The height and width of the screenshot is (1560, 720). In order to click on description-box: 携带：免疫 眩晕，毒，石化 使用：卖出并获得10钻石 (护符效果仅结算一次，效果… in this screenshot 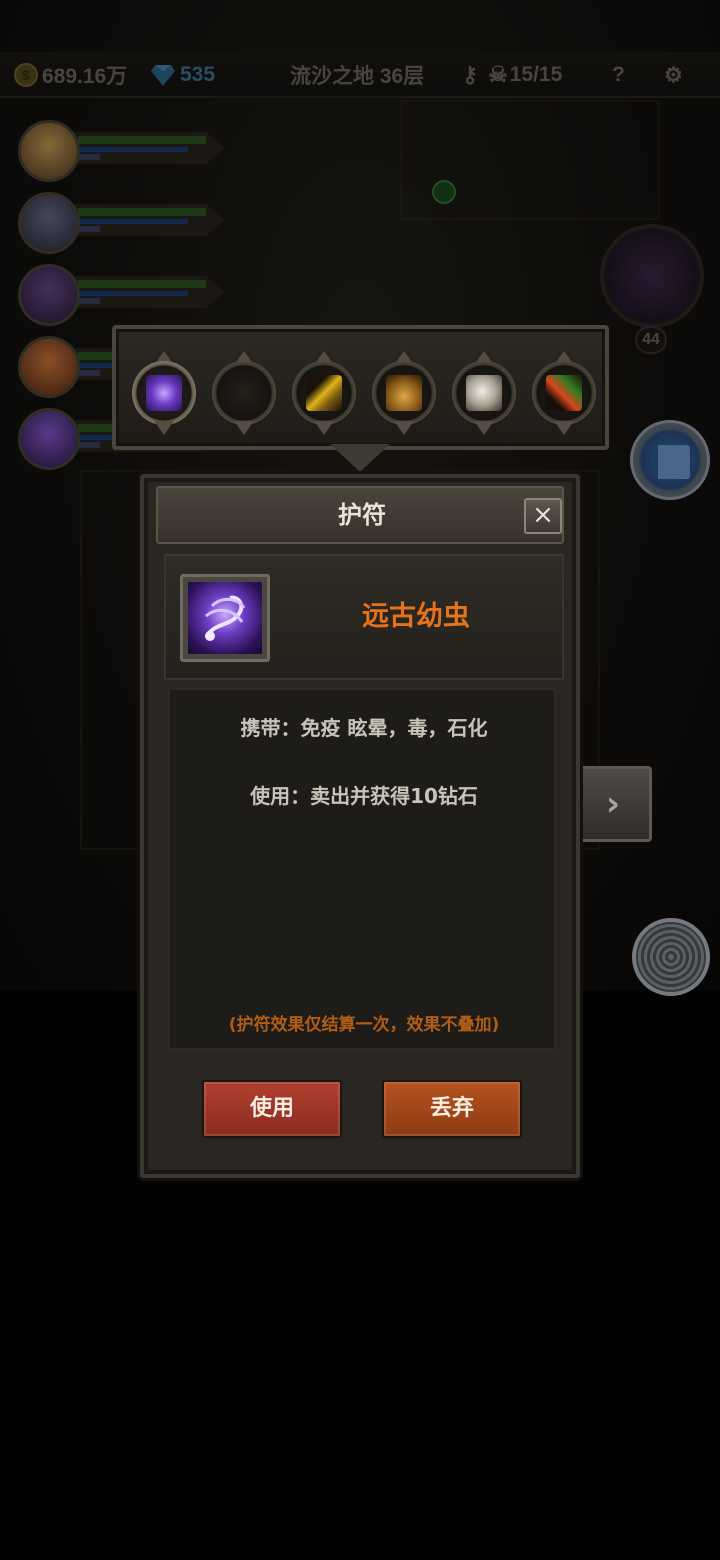, I will do `click(362, 869)`.